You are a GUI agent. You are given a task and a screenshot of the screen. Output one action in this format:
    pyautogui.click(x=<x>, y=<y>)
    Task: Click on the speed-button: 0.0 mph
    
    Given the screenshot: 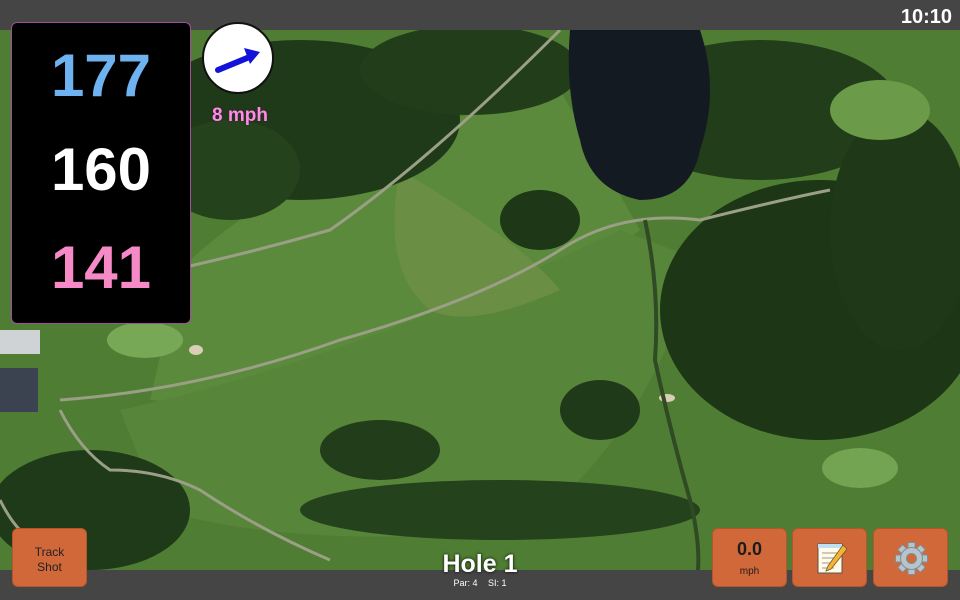 What is the action you would take?
    pyautogui.click(x=749, y=557)
    